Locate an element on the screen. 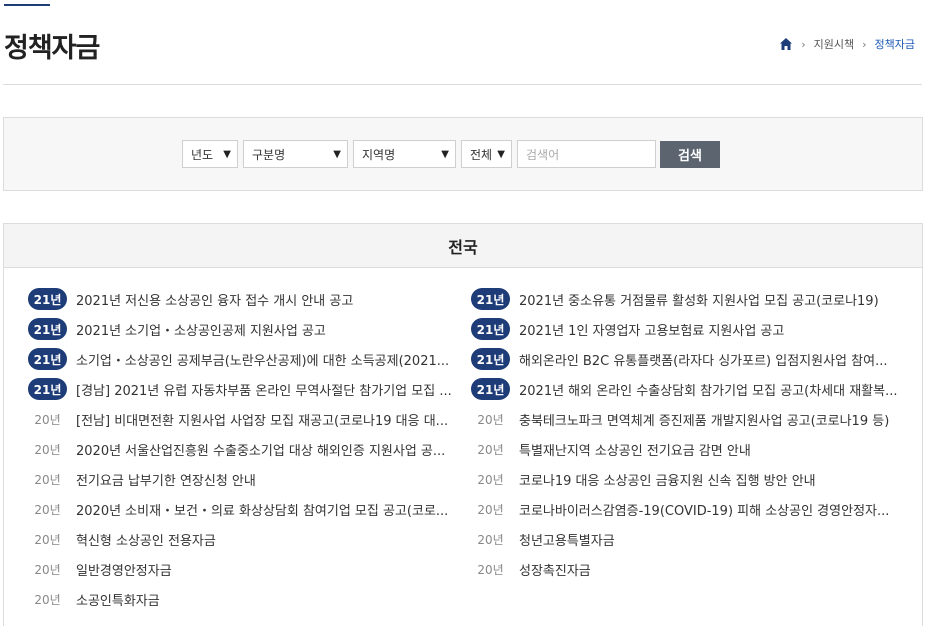 The height and width of the screenshot is (626, 925). search-form: 년도 ▼ 구분명 ▼ 지역명 ▼ 전체 ▼ 검색어 검색 is located at coordinates (451, 154).